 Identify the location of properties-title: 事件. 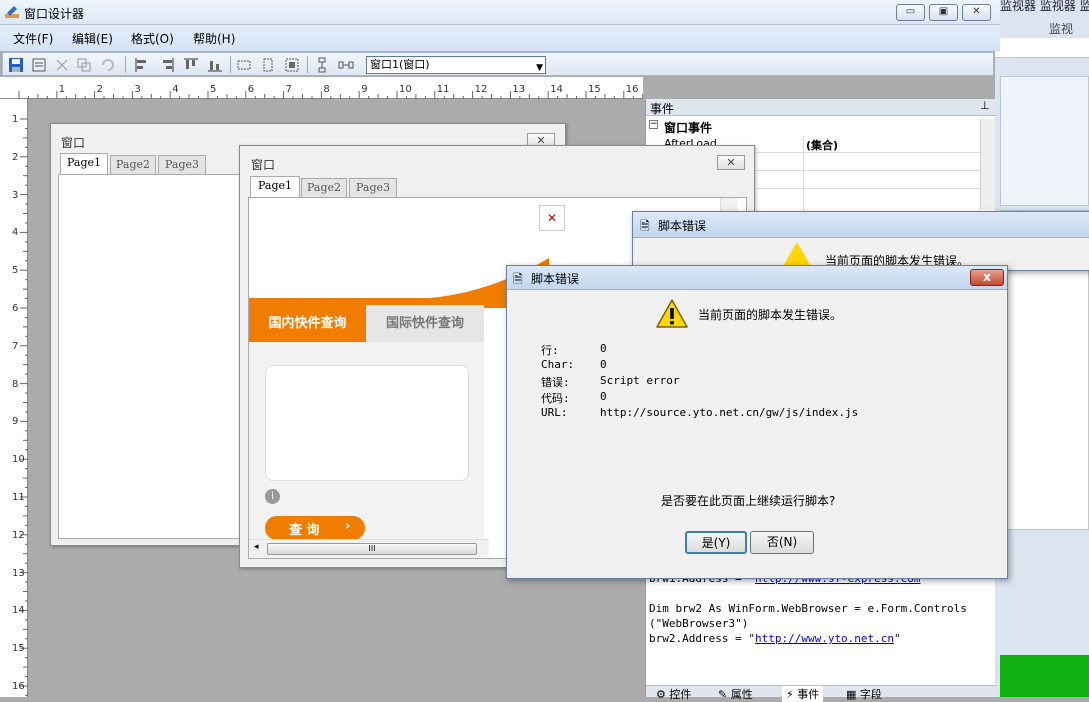
(662, 109).